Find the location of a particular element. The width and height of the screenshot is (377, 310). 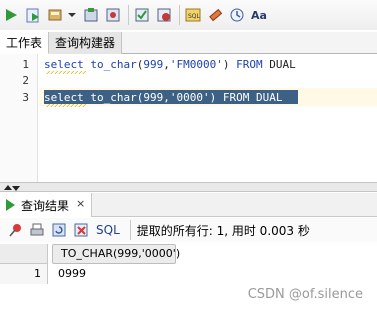

main-toolbar: SQL Aa is located at coordinates (188, 15).